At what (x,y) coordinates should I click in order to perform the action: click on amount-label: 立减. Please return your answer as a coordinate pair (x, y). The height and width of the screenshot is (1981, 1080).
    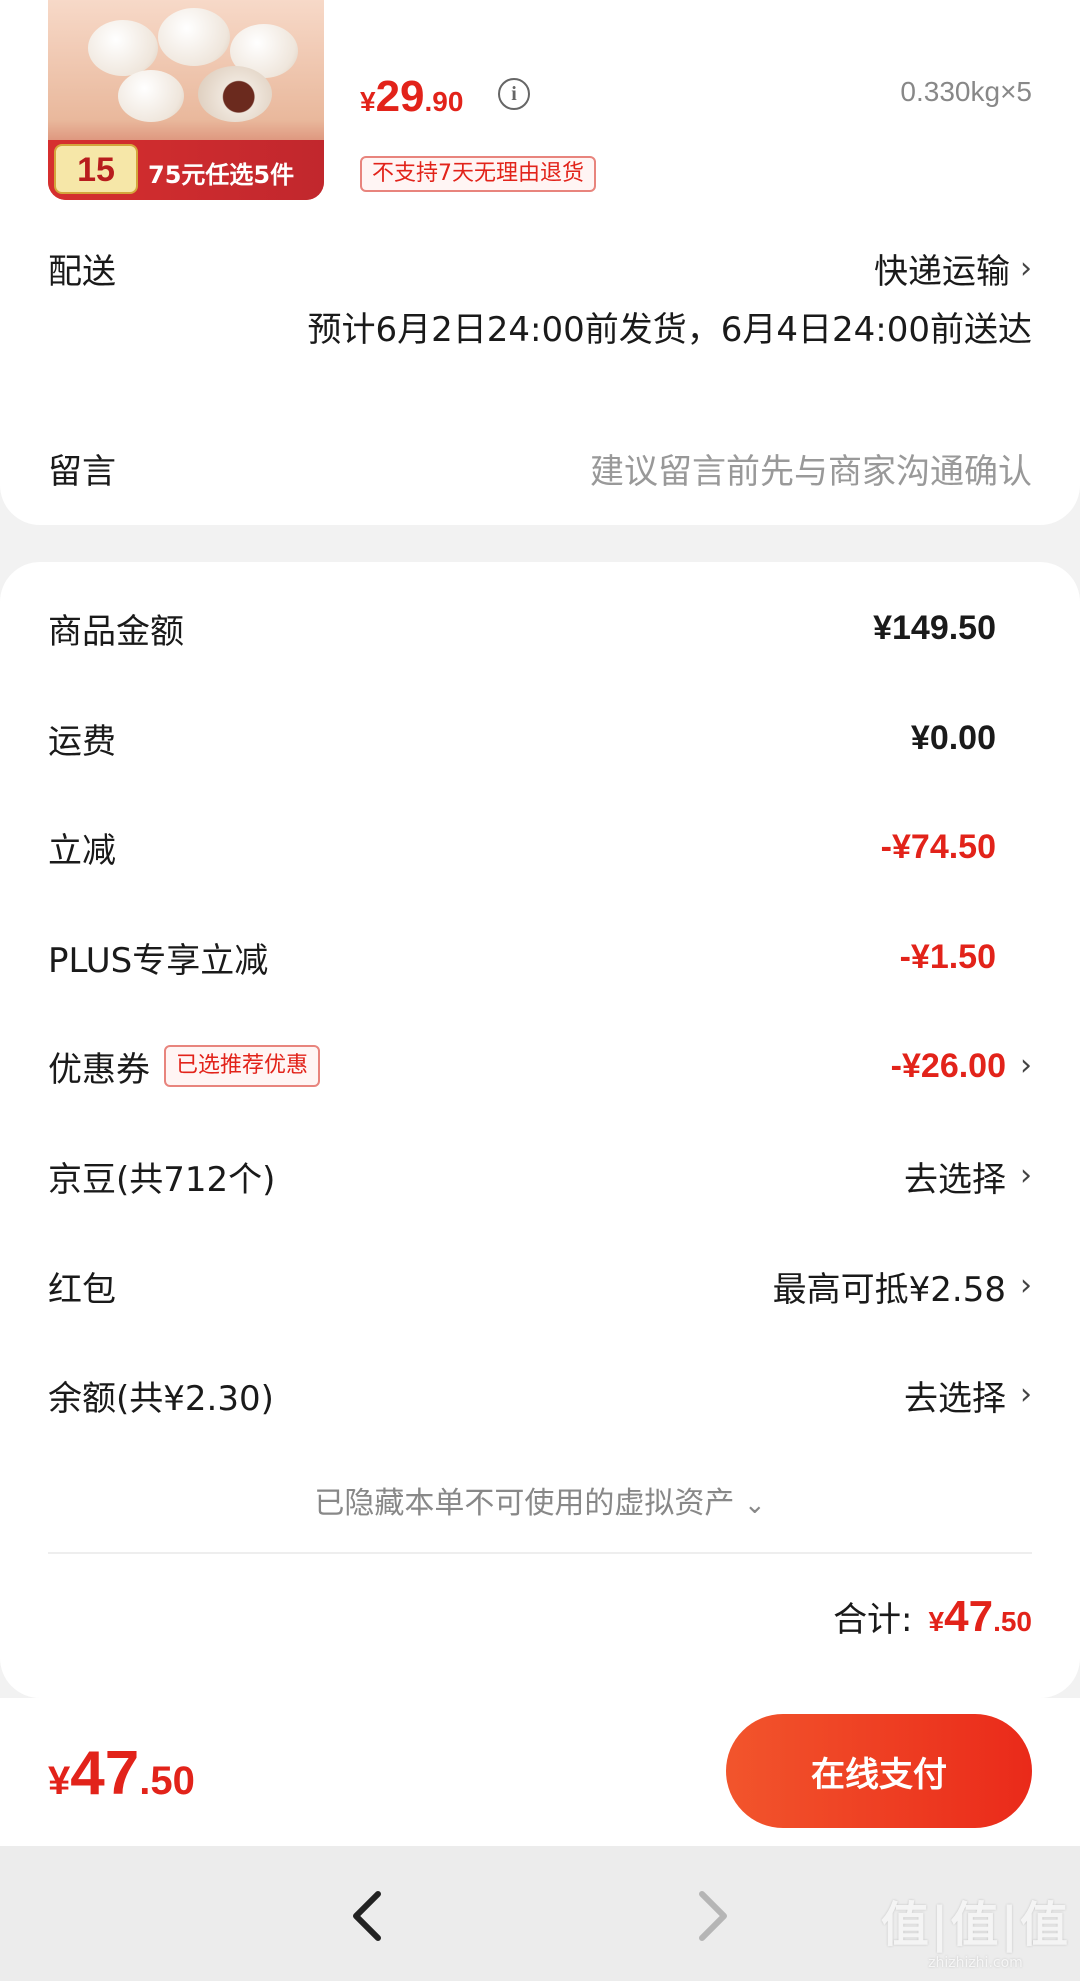
    Looking at the image, I should click on (82, 850).